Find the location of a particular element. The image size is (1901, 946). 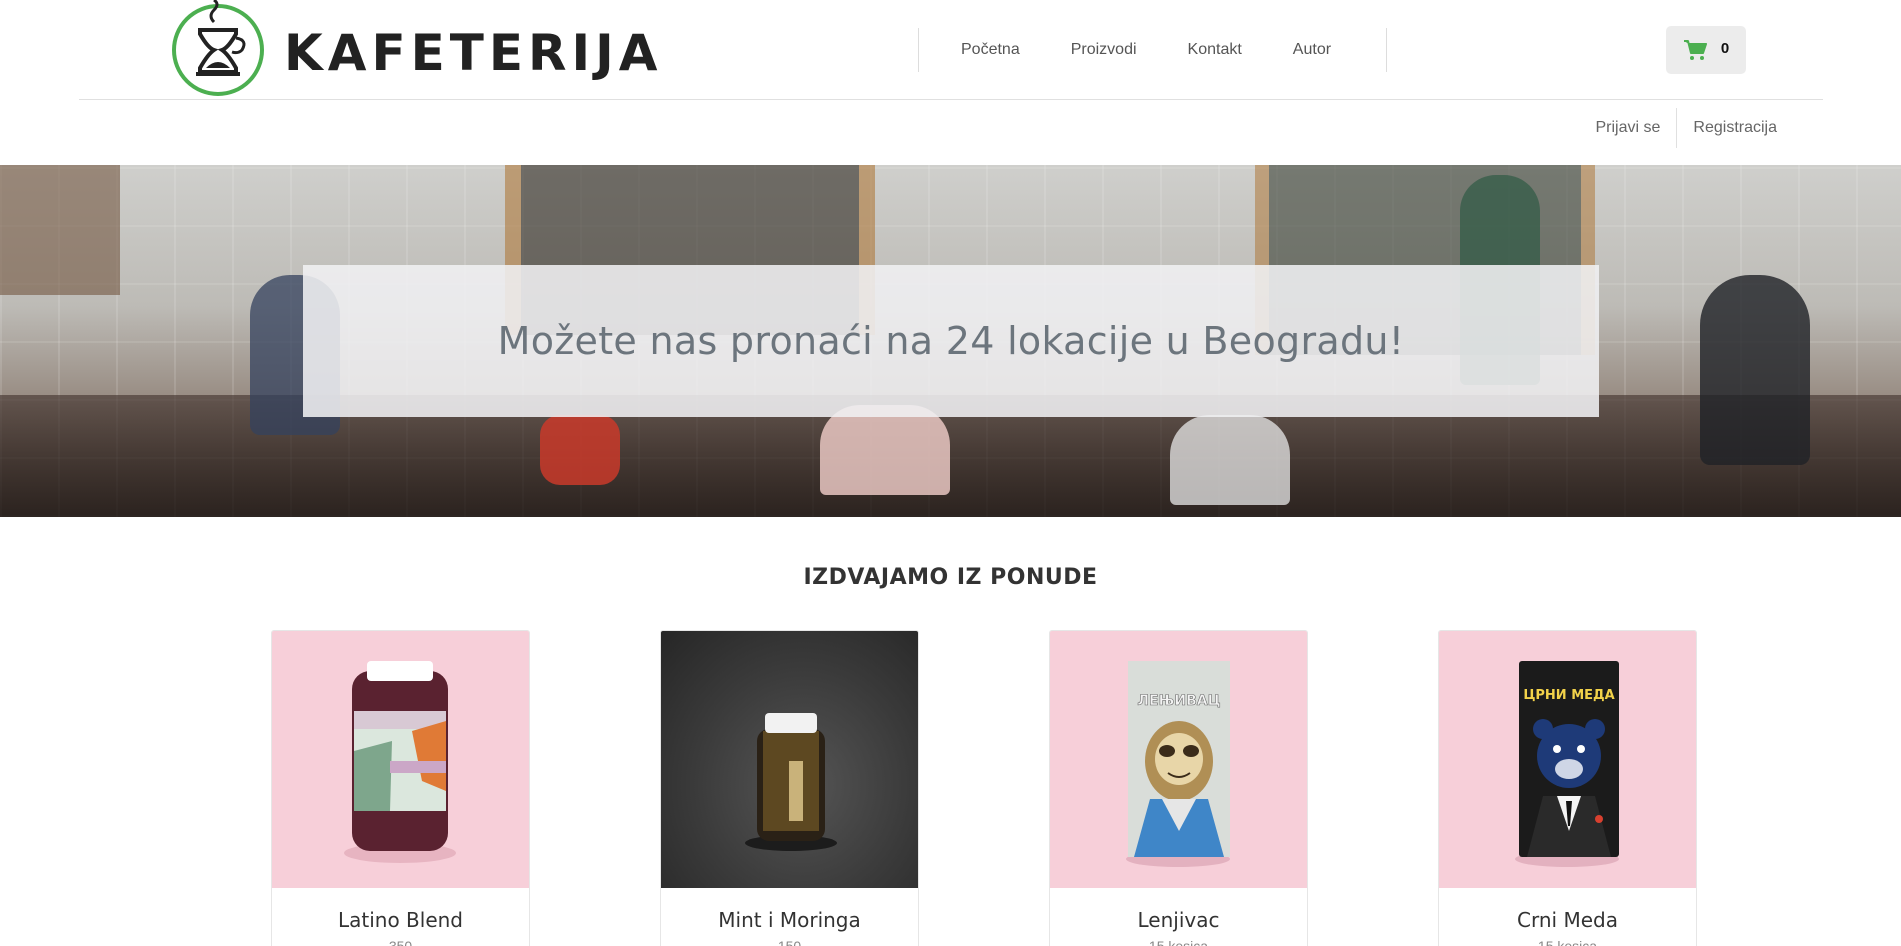

product-name: Lenjivac is located at coordinates (1178, 920).